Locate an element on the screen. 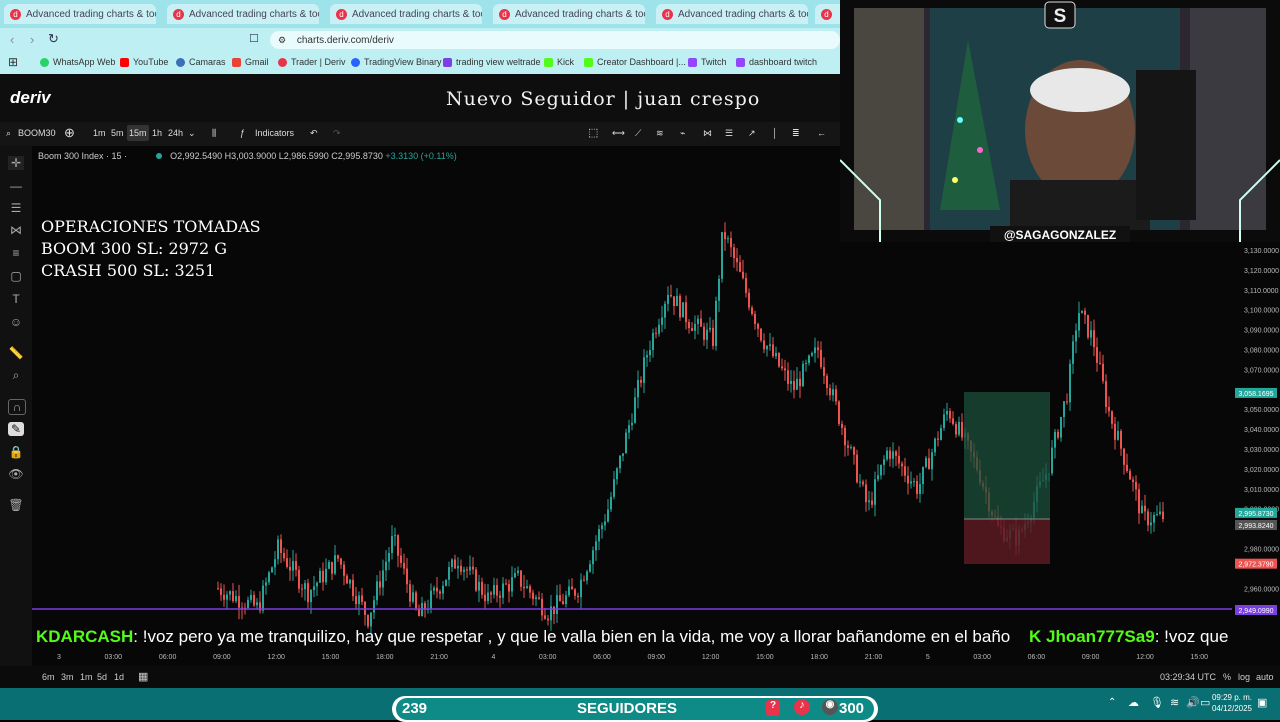 The width and height of the screenshot is (1280, 722). trash-icon: 🗑 is located at coordinates (16, 505).